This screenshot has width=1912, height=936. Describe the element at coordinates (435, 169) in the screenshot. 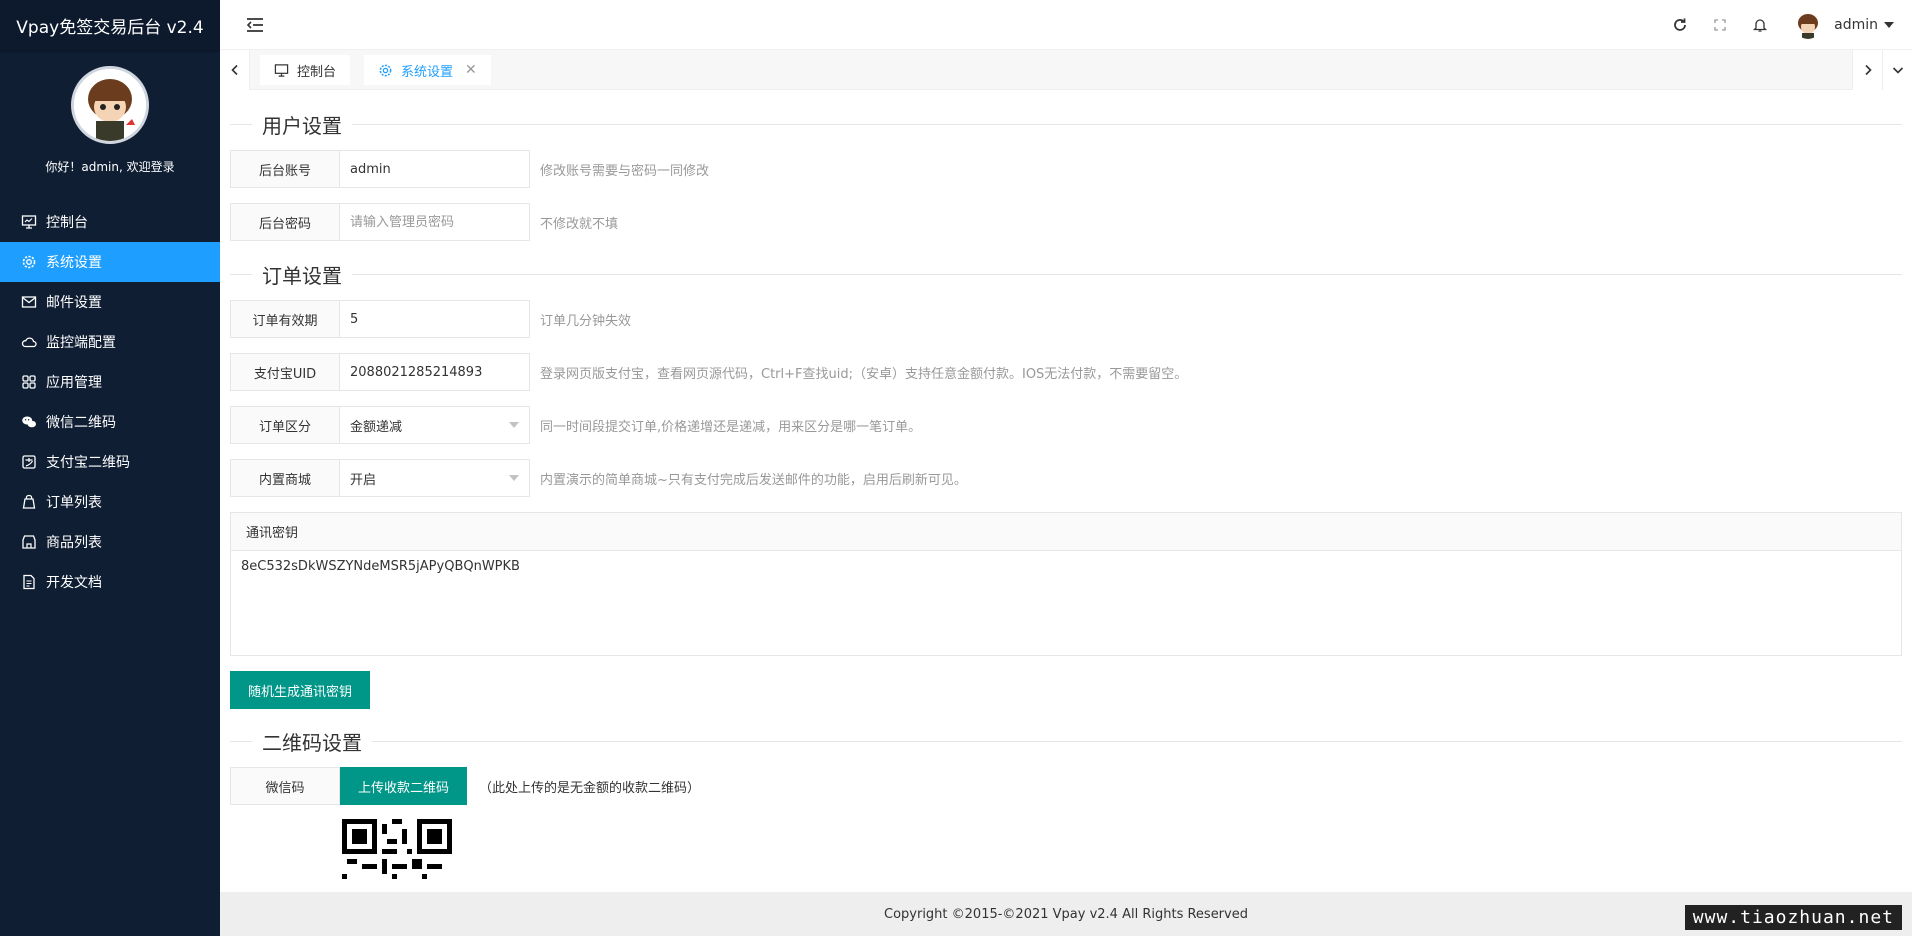

I see `account-input` at that location.